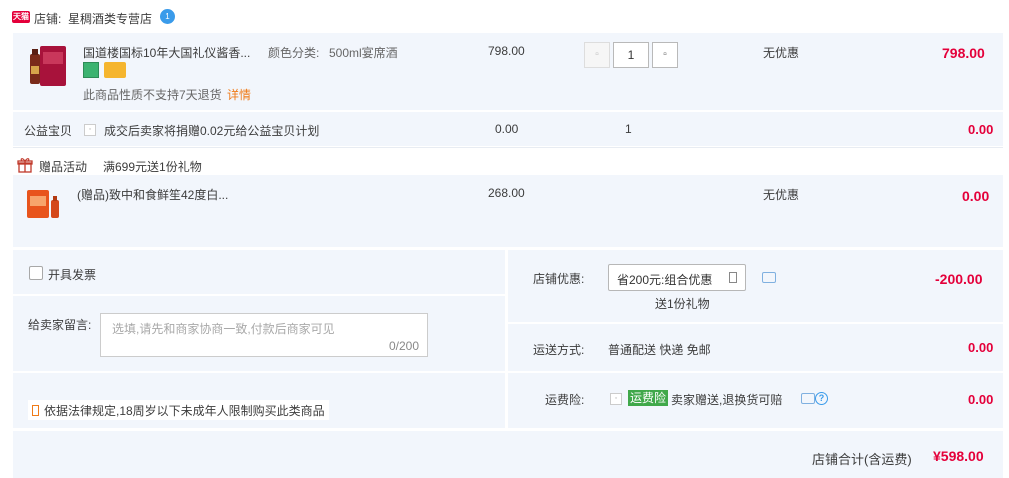 This screenshot has width=1009, height=478. I want to click on message-label: 给卖家留言:, so click(60, 325).